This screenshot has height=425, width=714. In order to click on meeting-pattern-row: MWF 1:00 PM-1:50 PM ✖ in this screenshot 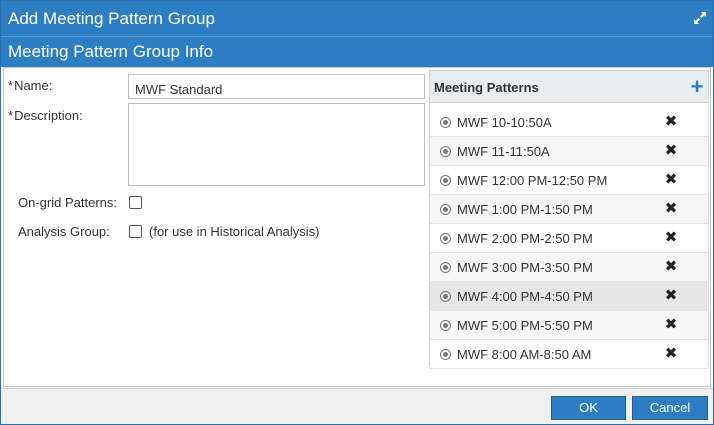, I will do `click(569, 209)`.